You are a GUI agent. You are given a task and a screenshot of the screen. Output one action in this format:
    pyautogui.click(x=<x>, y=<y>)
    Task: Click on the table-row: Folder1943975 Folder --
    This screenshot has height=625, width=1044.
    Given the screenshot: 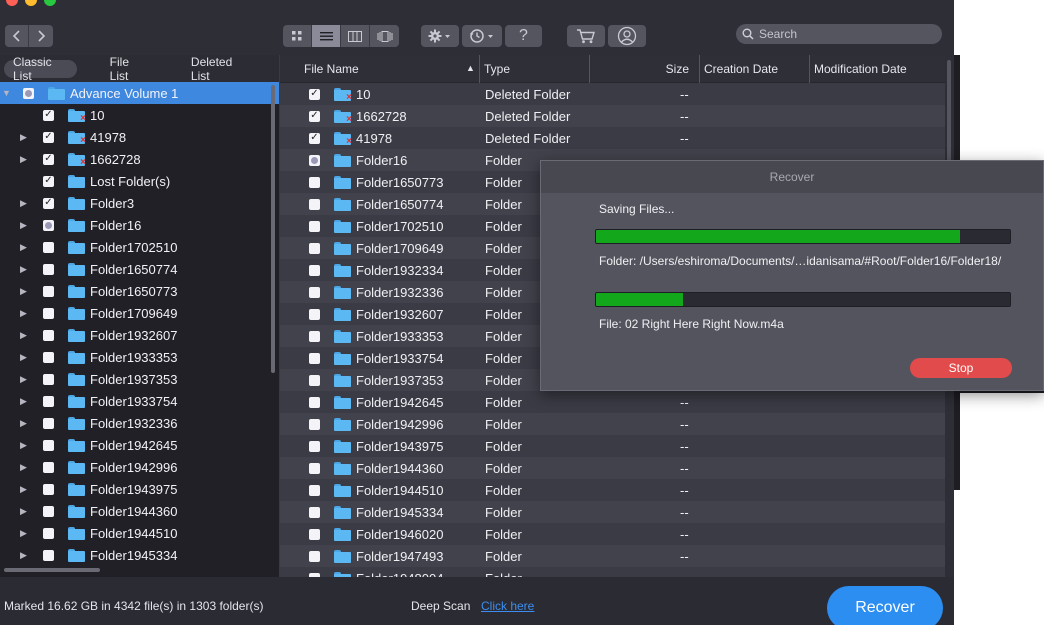 What is the action you would take?
    pyautogui.click(x=612, y=446)
    